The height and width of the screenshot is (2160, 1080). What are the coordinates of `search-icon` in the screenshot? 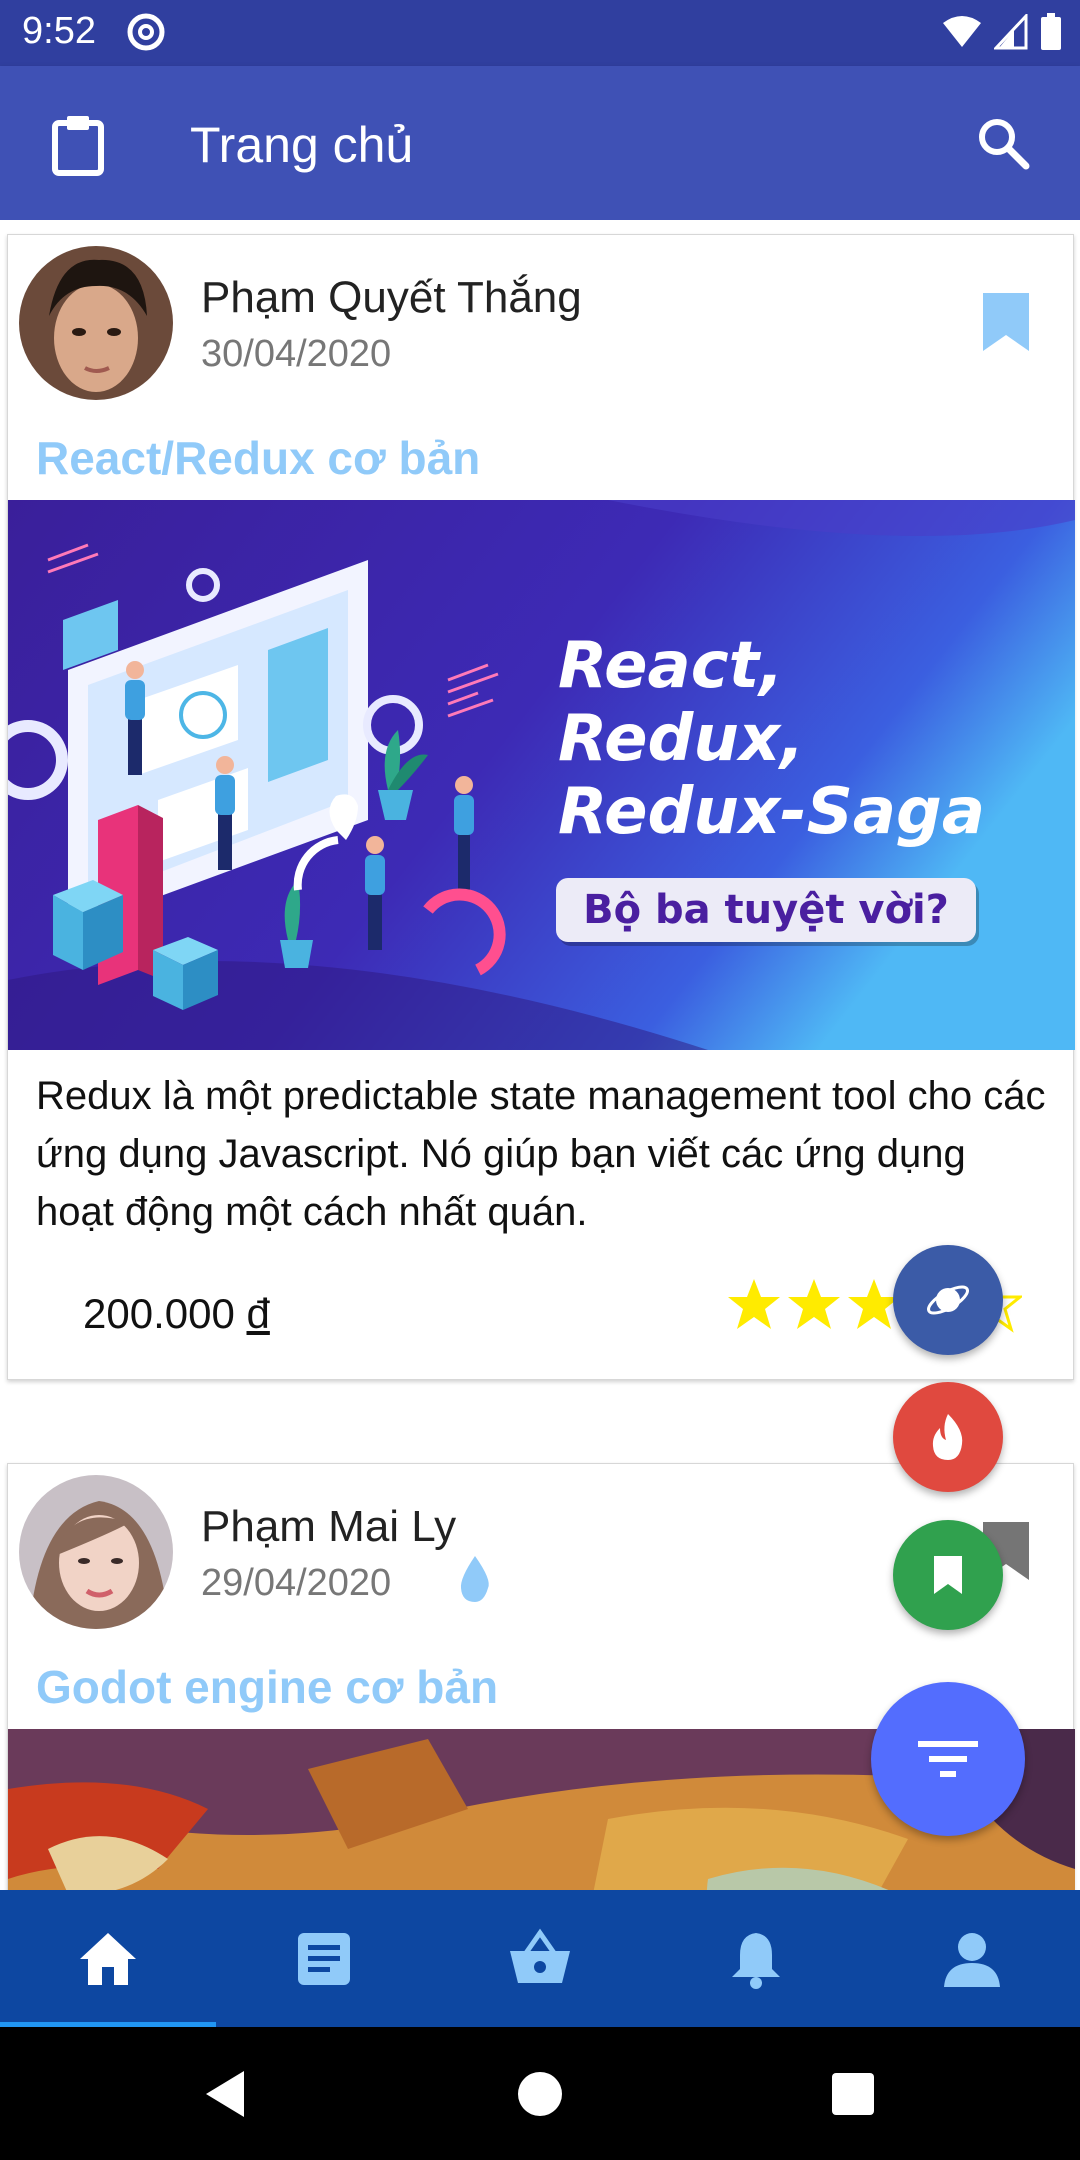 It's located at (1003, 143).